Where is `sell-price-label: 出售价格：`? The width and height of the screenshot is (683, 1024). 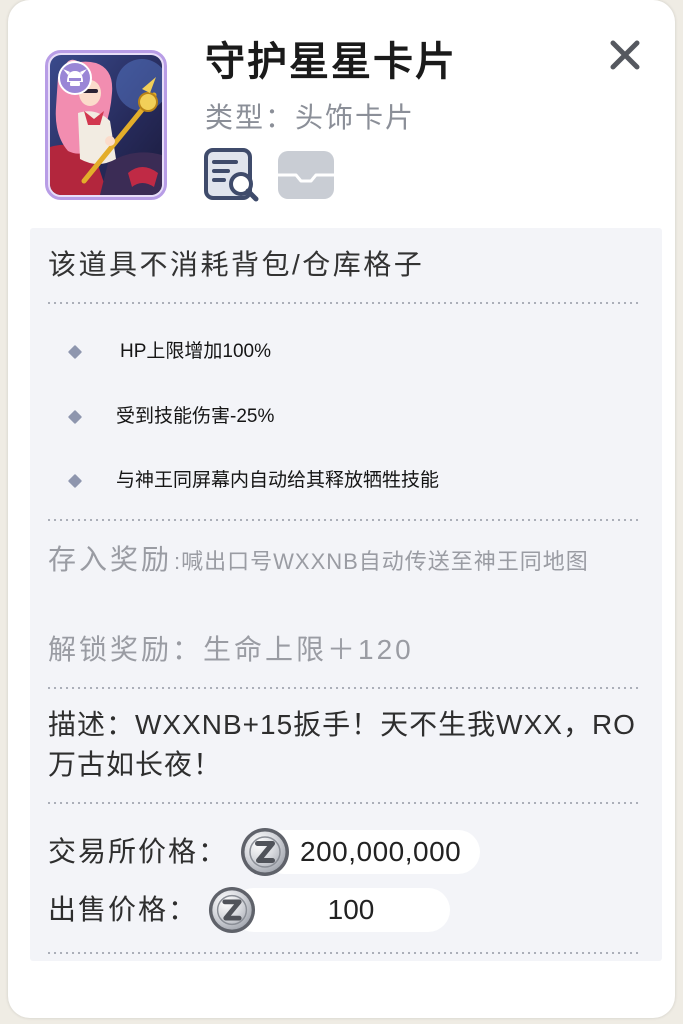 sell-price-label: 出售价格： is located at coordinates (123, 909).